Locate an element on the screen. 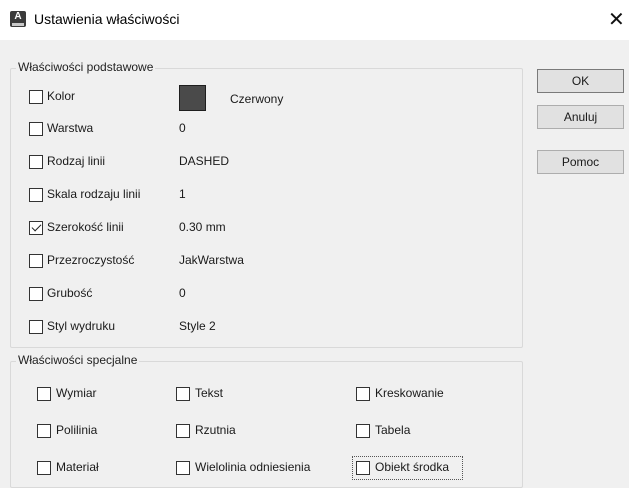  value-grubosc: 0 is located at coordinates (182, 293).